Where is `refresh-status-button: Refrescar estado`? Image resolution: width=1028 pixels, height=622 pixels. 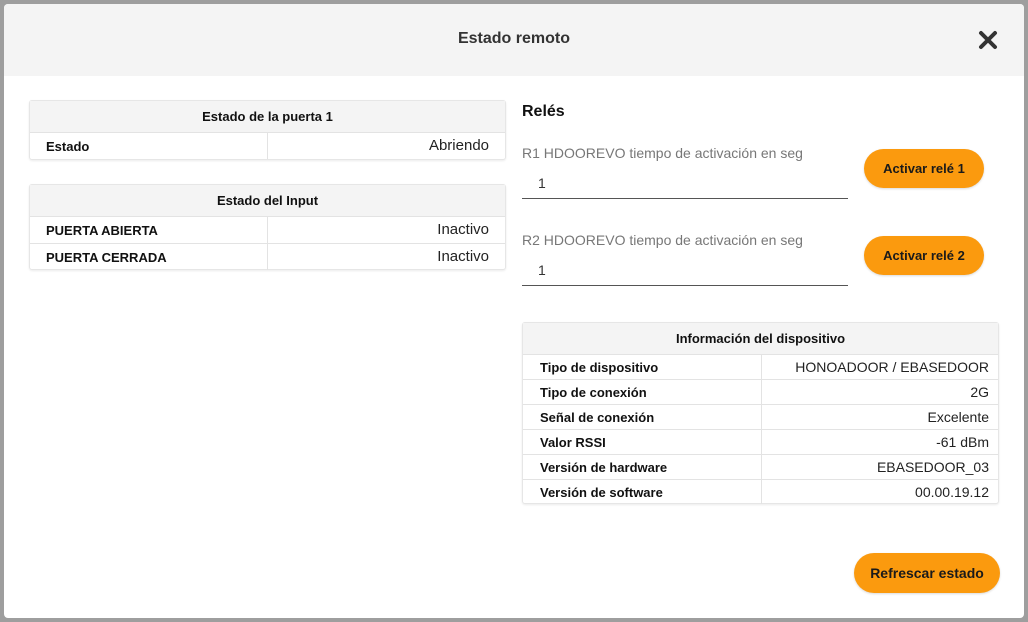
refresh-status-button: Refrescar estado is located at coordinates (927, 573).